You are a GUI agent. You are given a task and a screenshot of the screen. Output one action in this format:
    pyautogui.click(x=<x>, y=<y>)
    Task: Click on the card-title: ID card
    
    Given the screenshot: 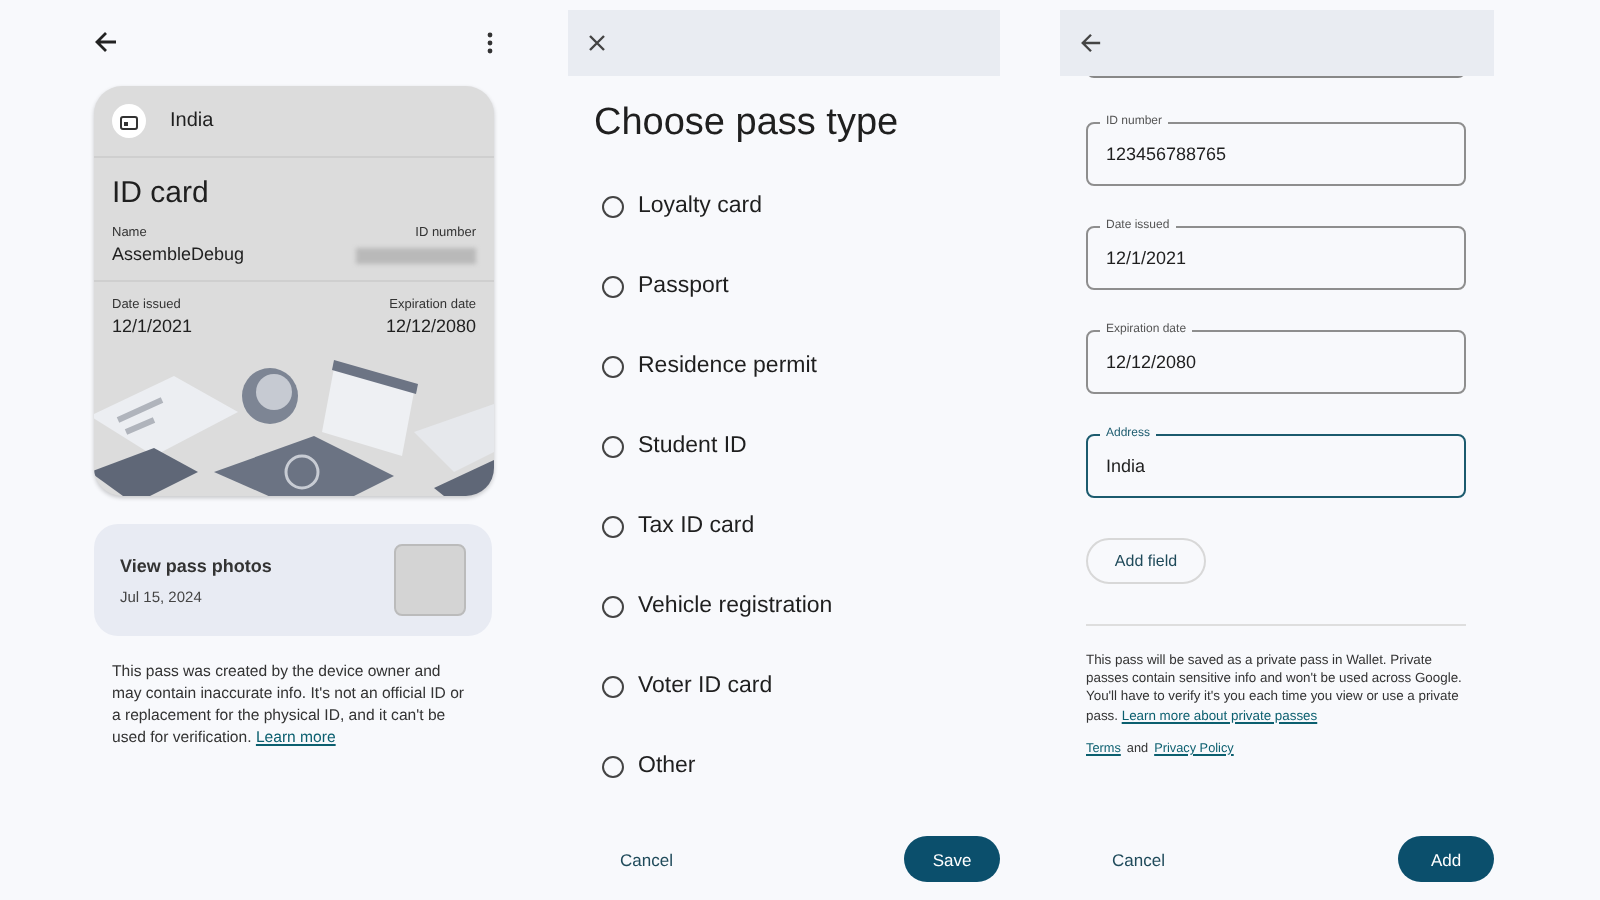 What is the action you would take?
    pyautogui.click(x=161, y=193)
    